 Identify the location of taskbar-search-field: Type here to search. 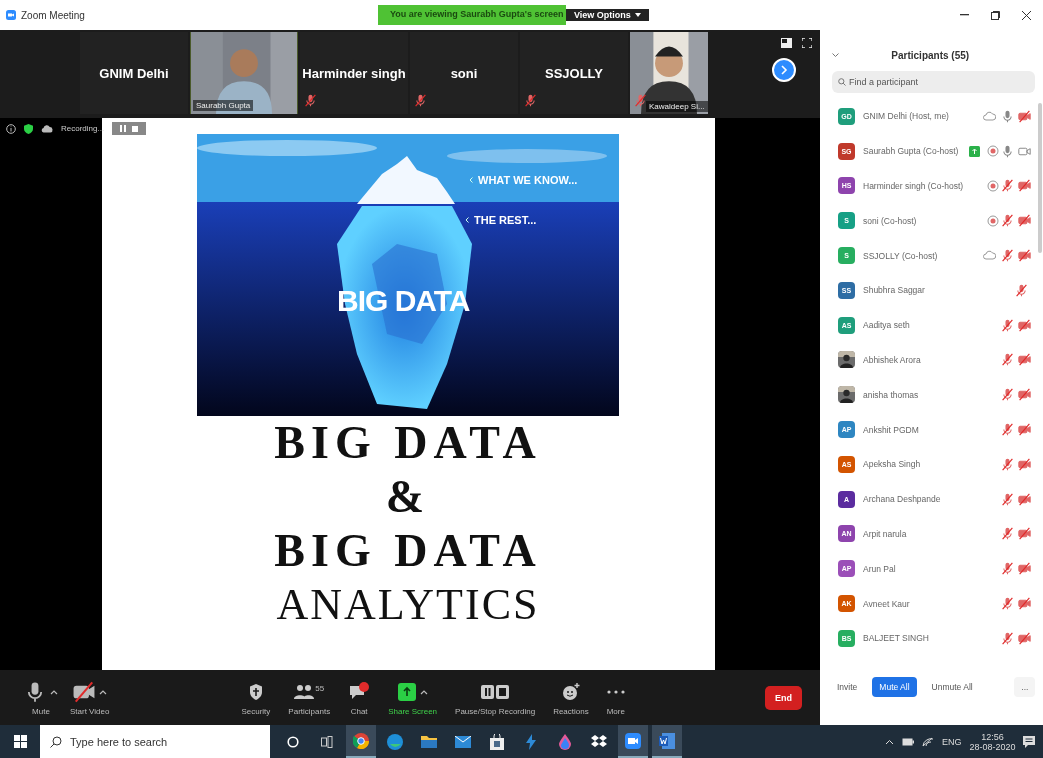
(155, 741).